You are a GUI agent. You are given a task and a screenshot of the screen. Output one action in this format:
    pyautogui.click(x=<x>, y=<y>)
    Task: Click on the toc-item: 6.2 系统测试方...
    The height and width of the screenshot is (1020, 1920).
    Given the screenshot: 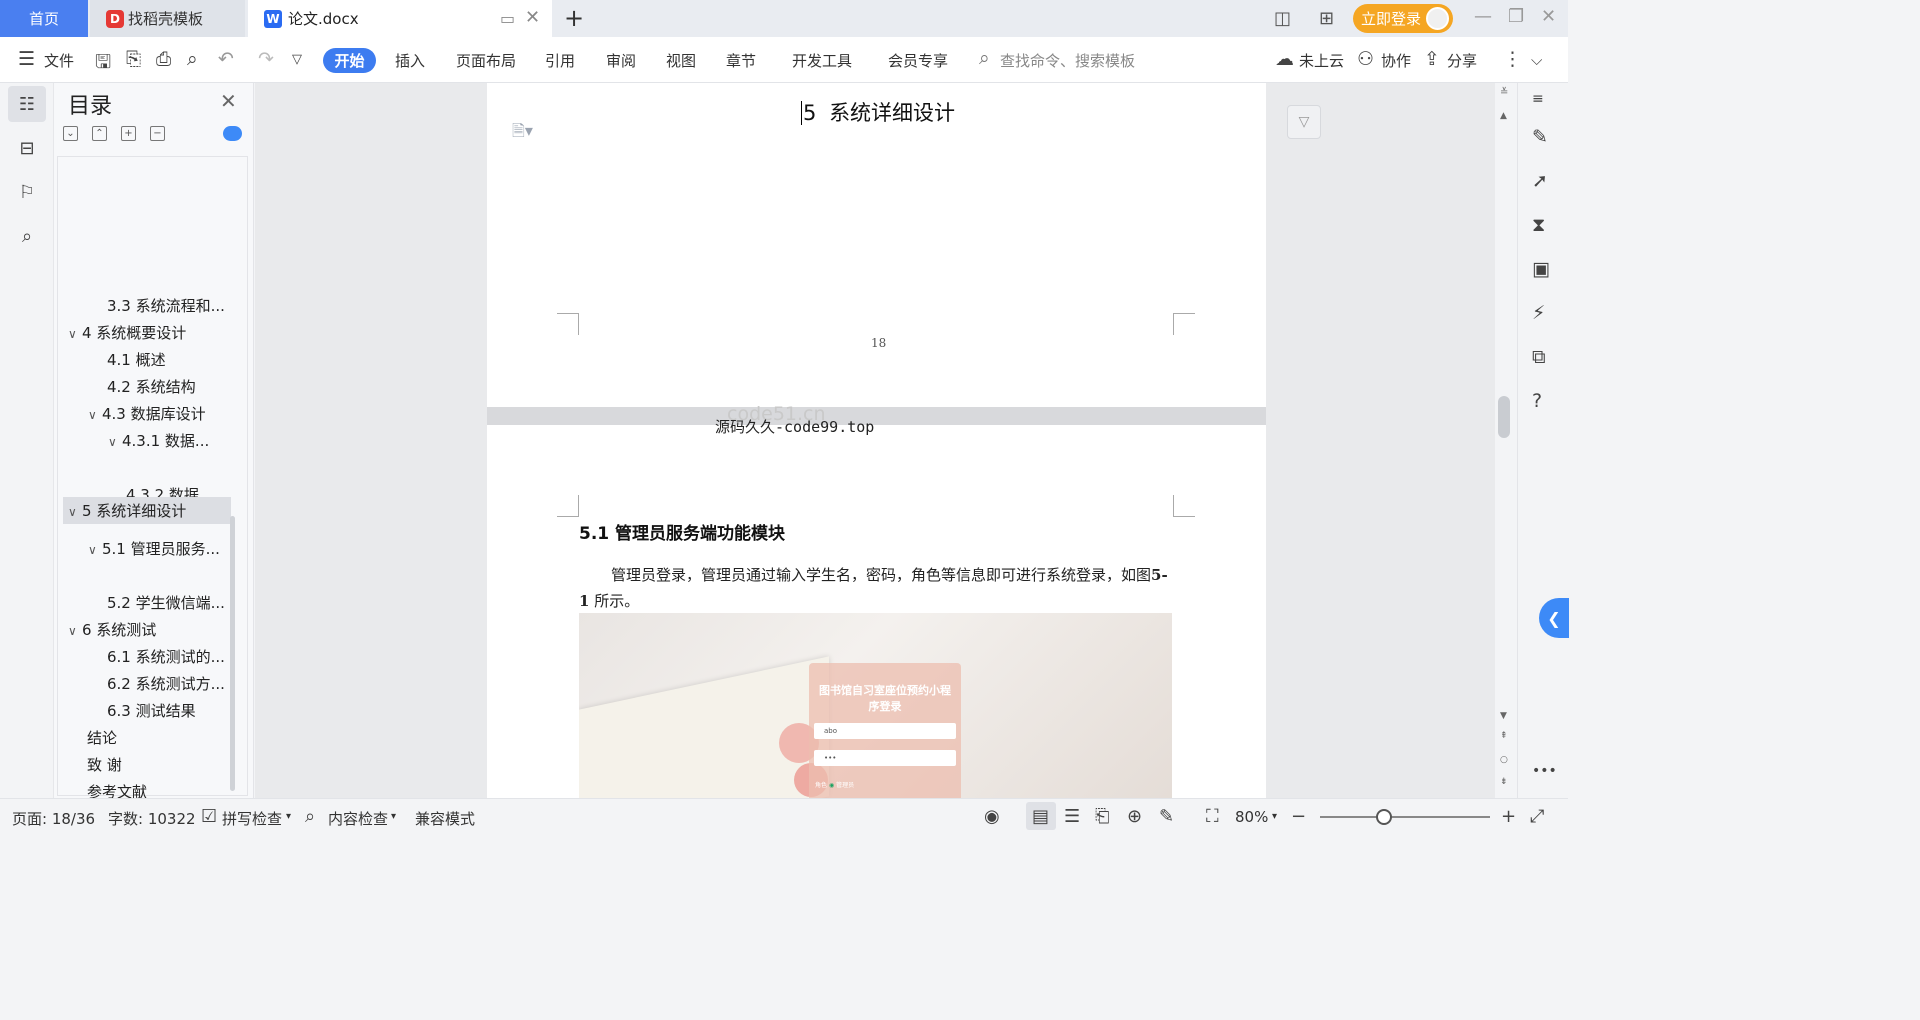 What is the action you would take?
    pyautogui.click(x=166, y=683)
    